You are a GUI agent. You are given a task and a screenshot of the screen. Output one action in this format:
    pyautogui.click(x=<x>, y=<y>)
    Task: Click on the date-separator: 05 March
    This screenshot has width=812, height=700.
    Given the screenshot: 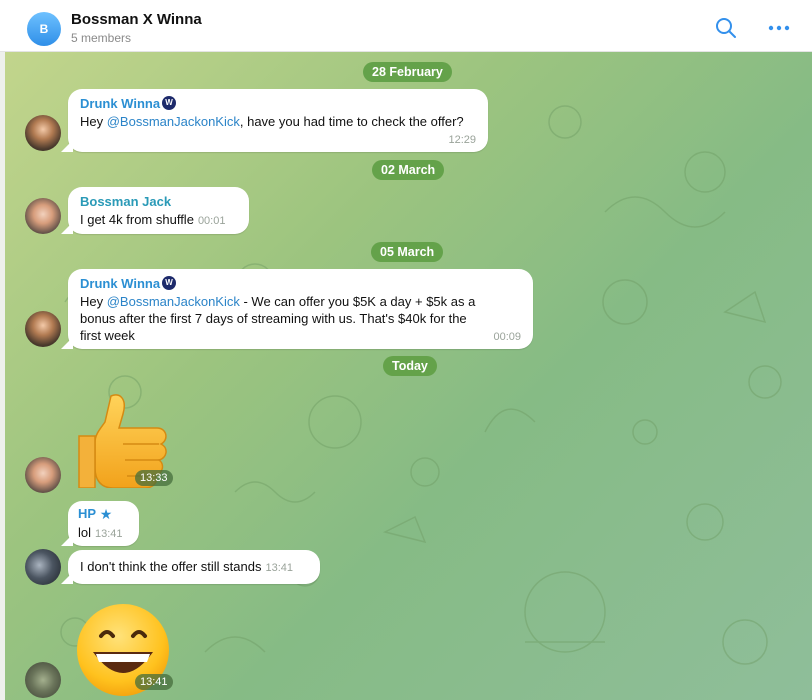 What is the action you would take?
    pyautogui.click(x=407, y=252)
    